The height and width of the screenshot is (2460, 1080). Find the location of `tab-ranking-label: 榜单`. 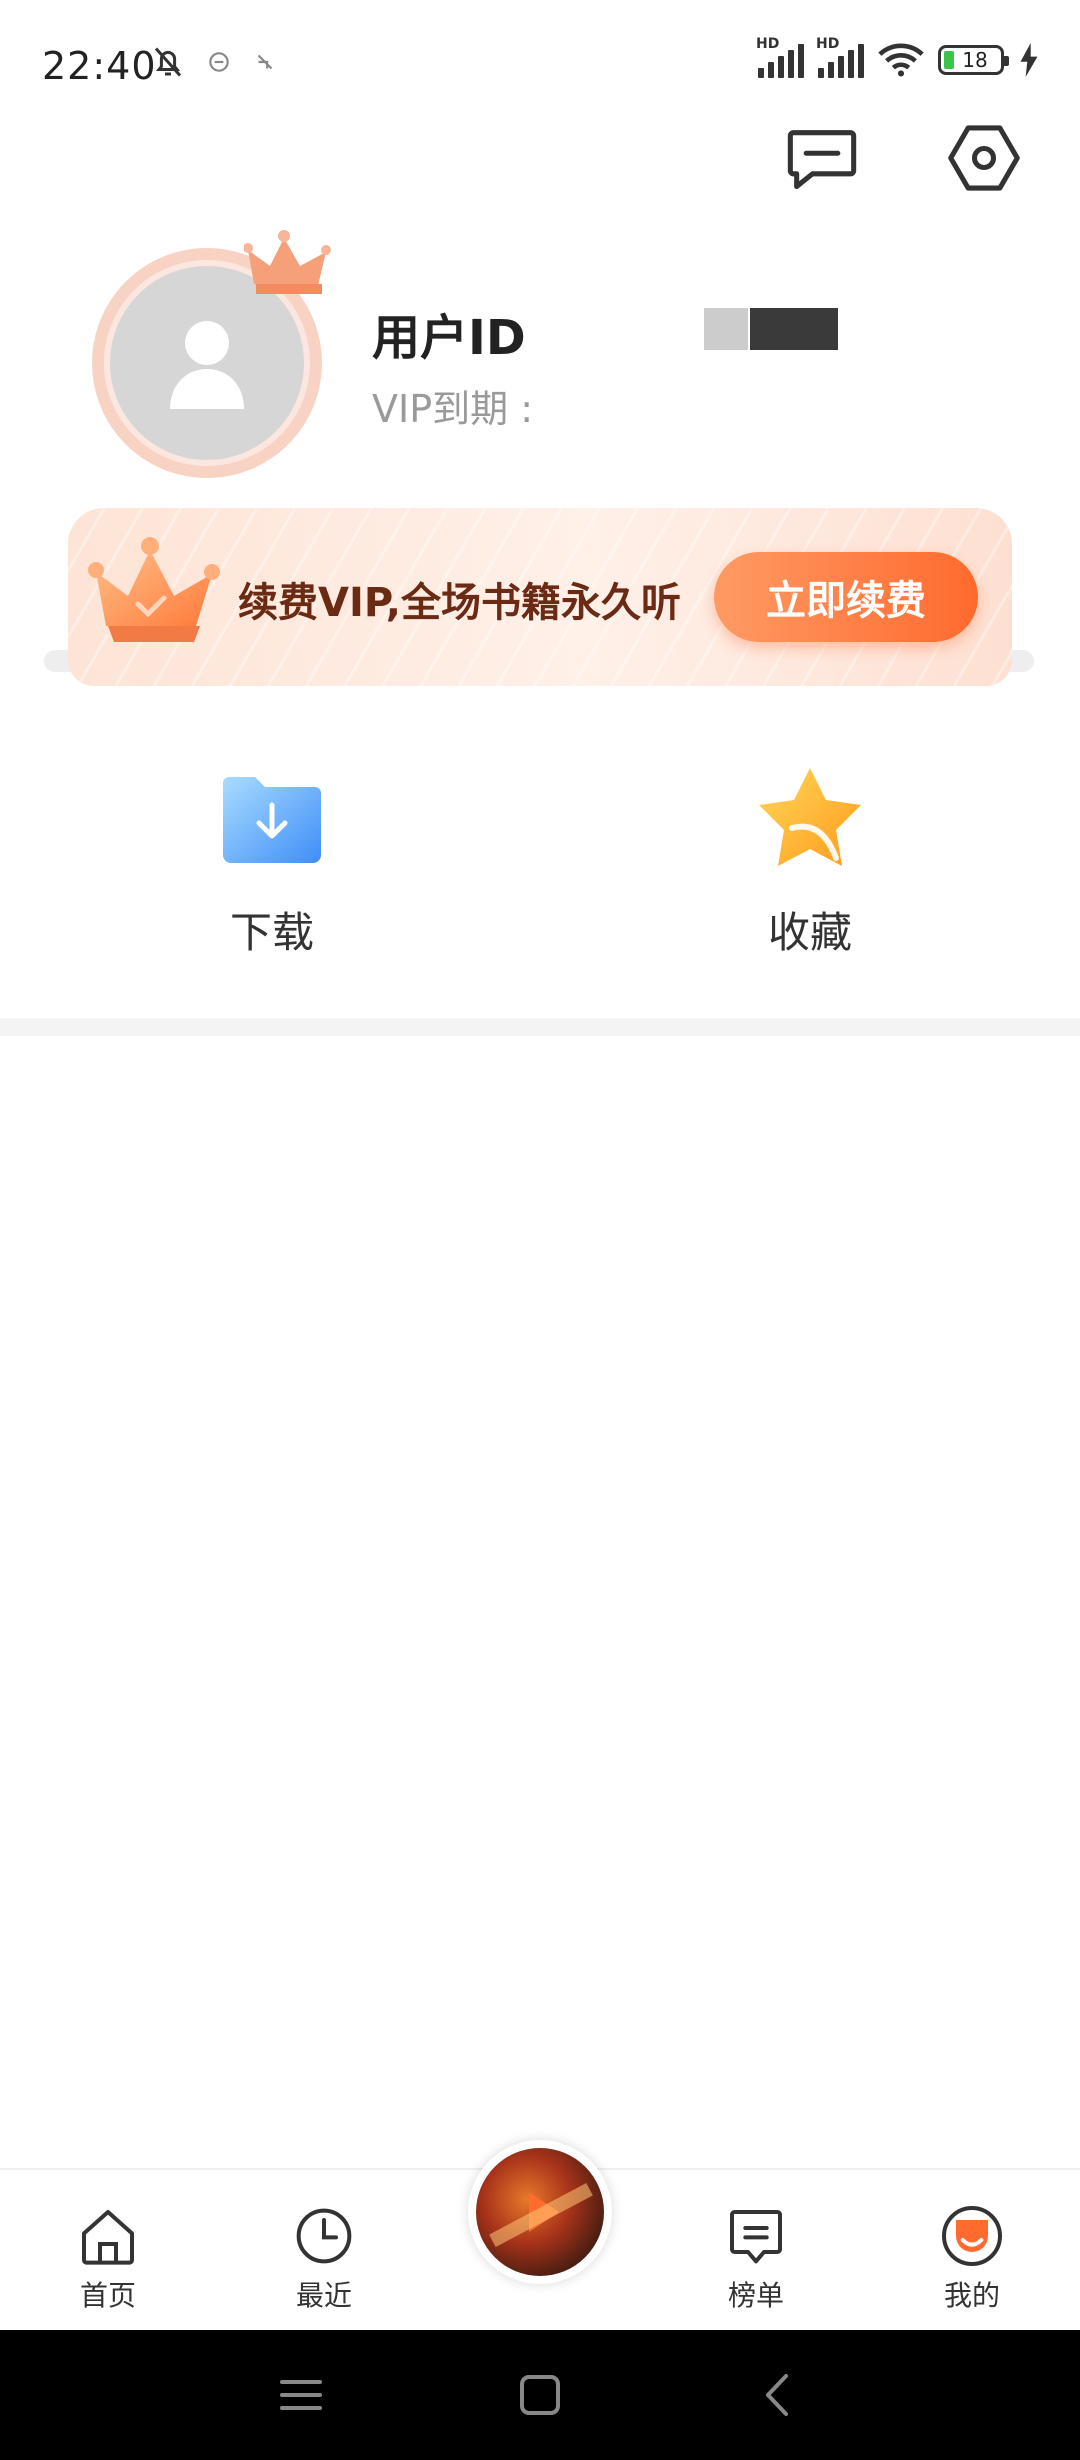

tab-ranking-label: 榜单 is located at coordinates (755, 2295).